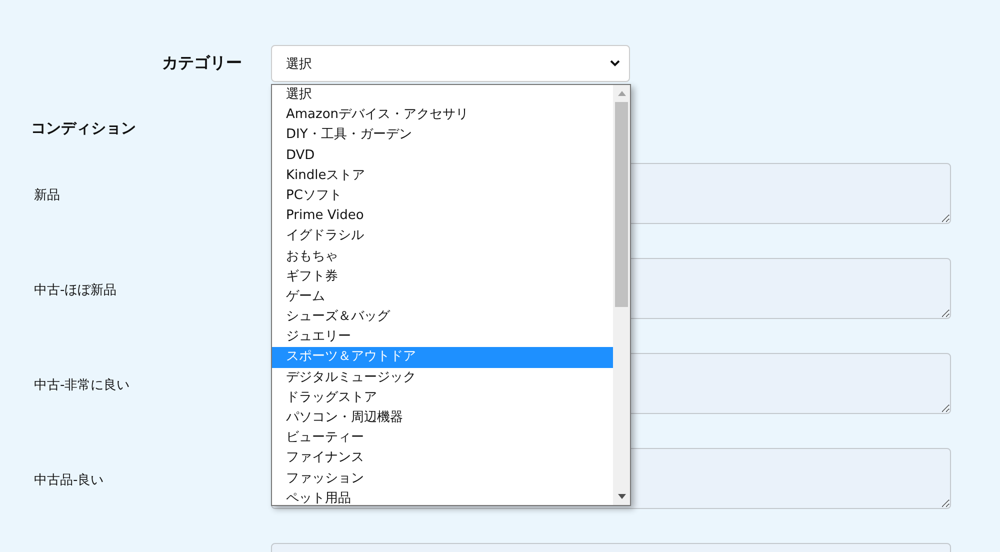 The height and width of the screenshot is (552, 1000). What do you see at coordinates (75, 290) in the screenshot?
I see `condition-label: 中古-ほぼ新品` at bounding box center [75, 290].